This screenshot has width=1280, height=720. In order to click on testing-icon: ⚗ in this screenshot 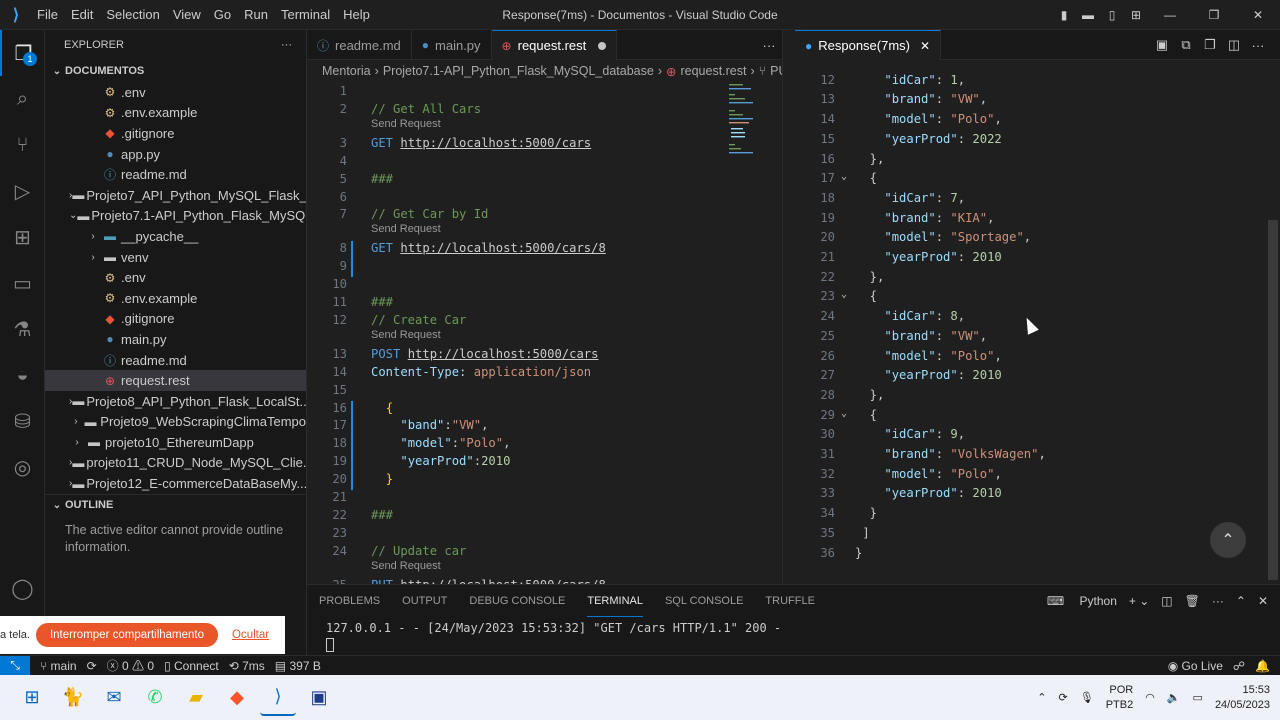, I will do `click(22, 329)`.